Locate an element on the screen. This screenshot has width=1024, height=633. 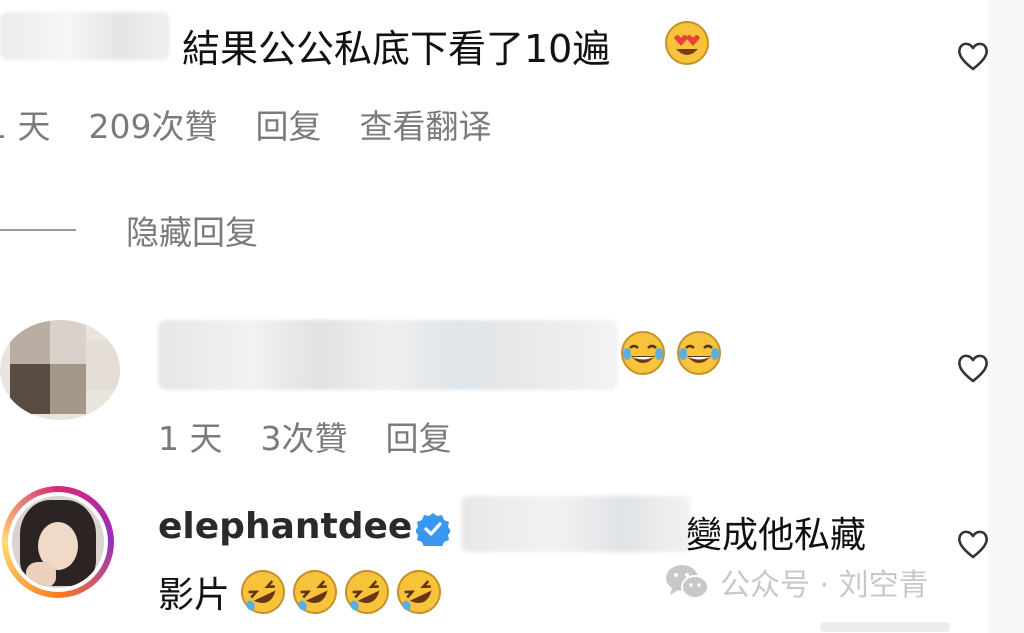
watermark-text: 公众号 · 刘空青 is located at coordinates (824, 585).